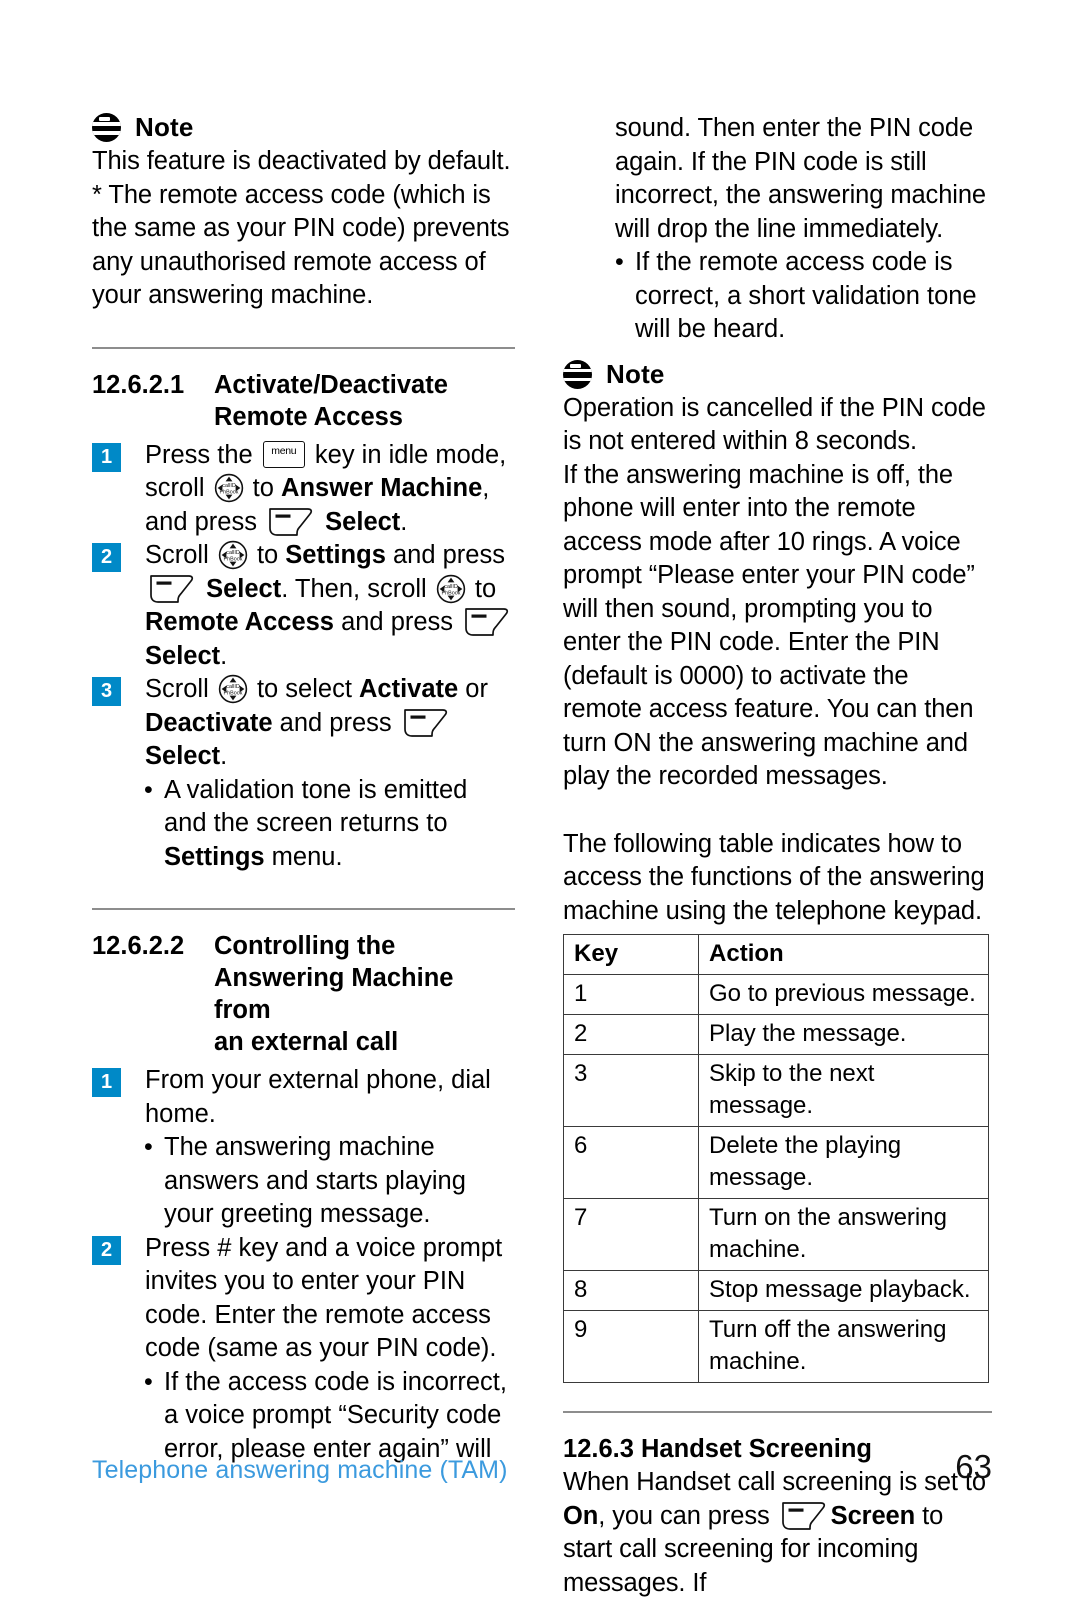 This screenshot has width=1080, height=1600. Describe the element at coordinates (357, 588) in the screenshot. I see `step-text-fragment: . Then, scroll` at that location.